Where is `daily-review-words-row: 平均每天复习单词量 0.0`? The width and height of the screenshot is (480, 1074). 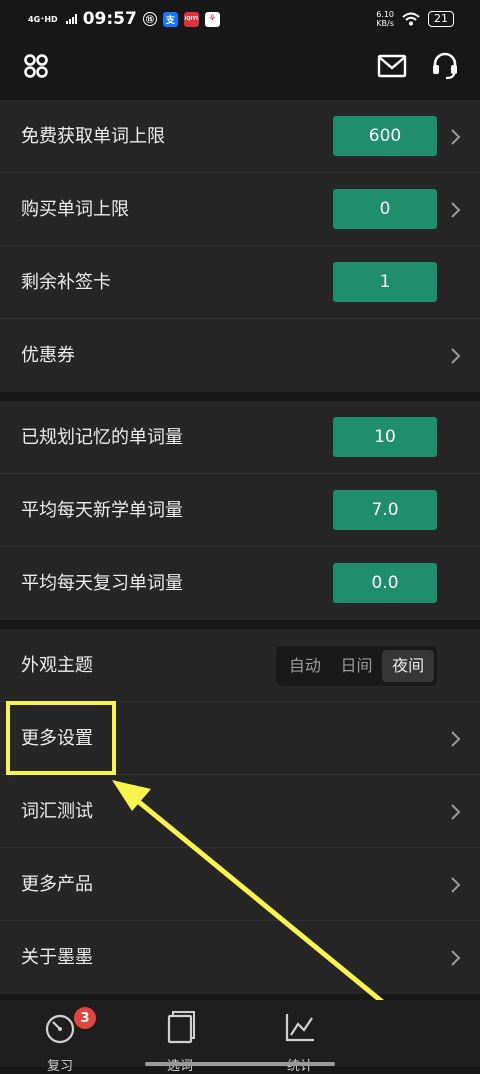
daily-review-words-row: 平均每天复习单词量 0.0 is located at coordinates (240, 583).